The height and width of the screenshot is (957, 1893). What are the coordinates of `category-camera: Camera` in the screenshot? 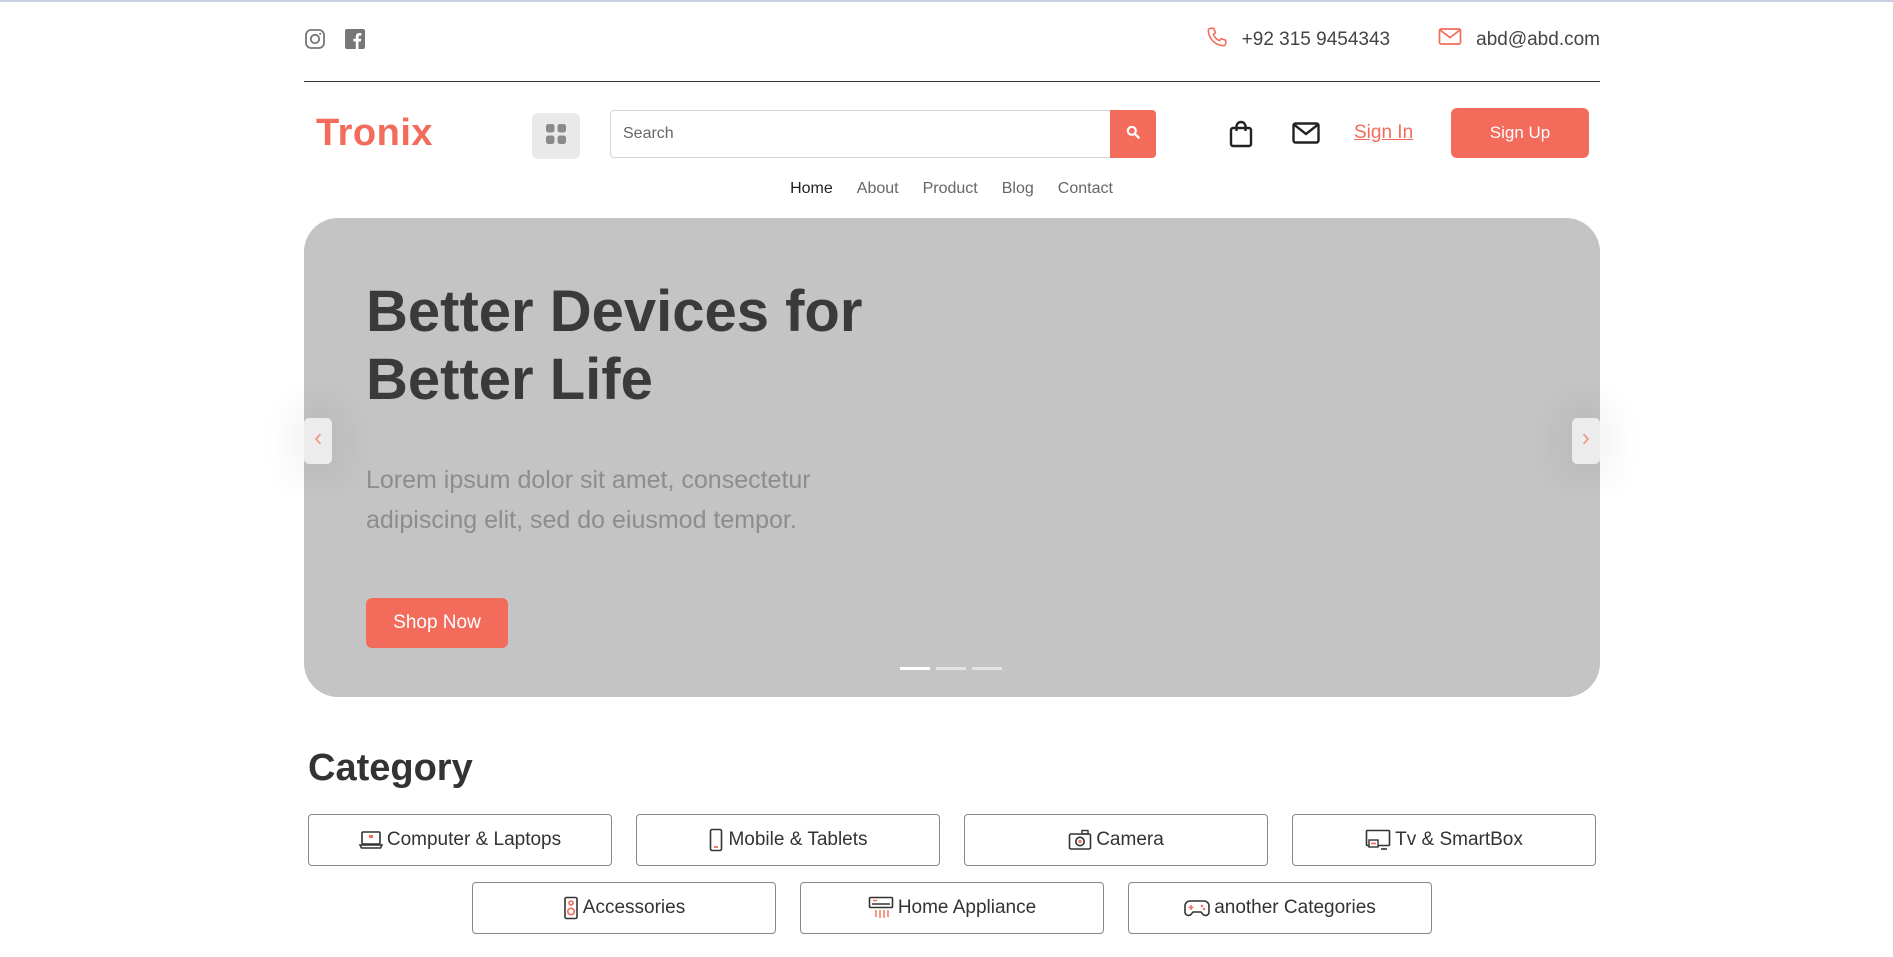 It's located at (1116, 840).